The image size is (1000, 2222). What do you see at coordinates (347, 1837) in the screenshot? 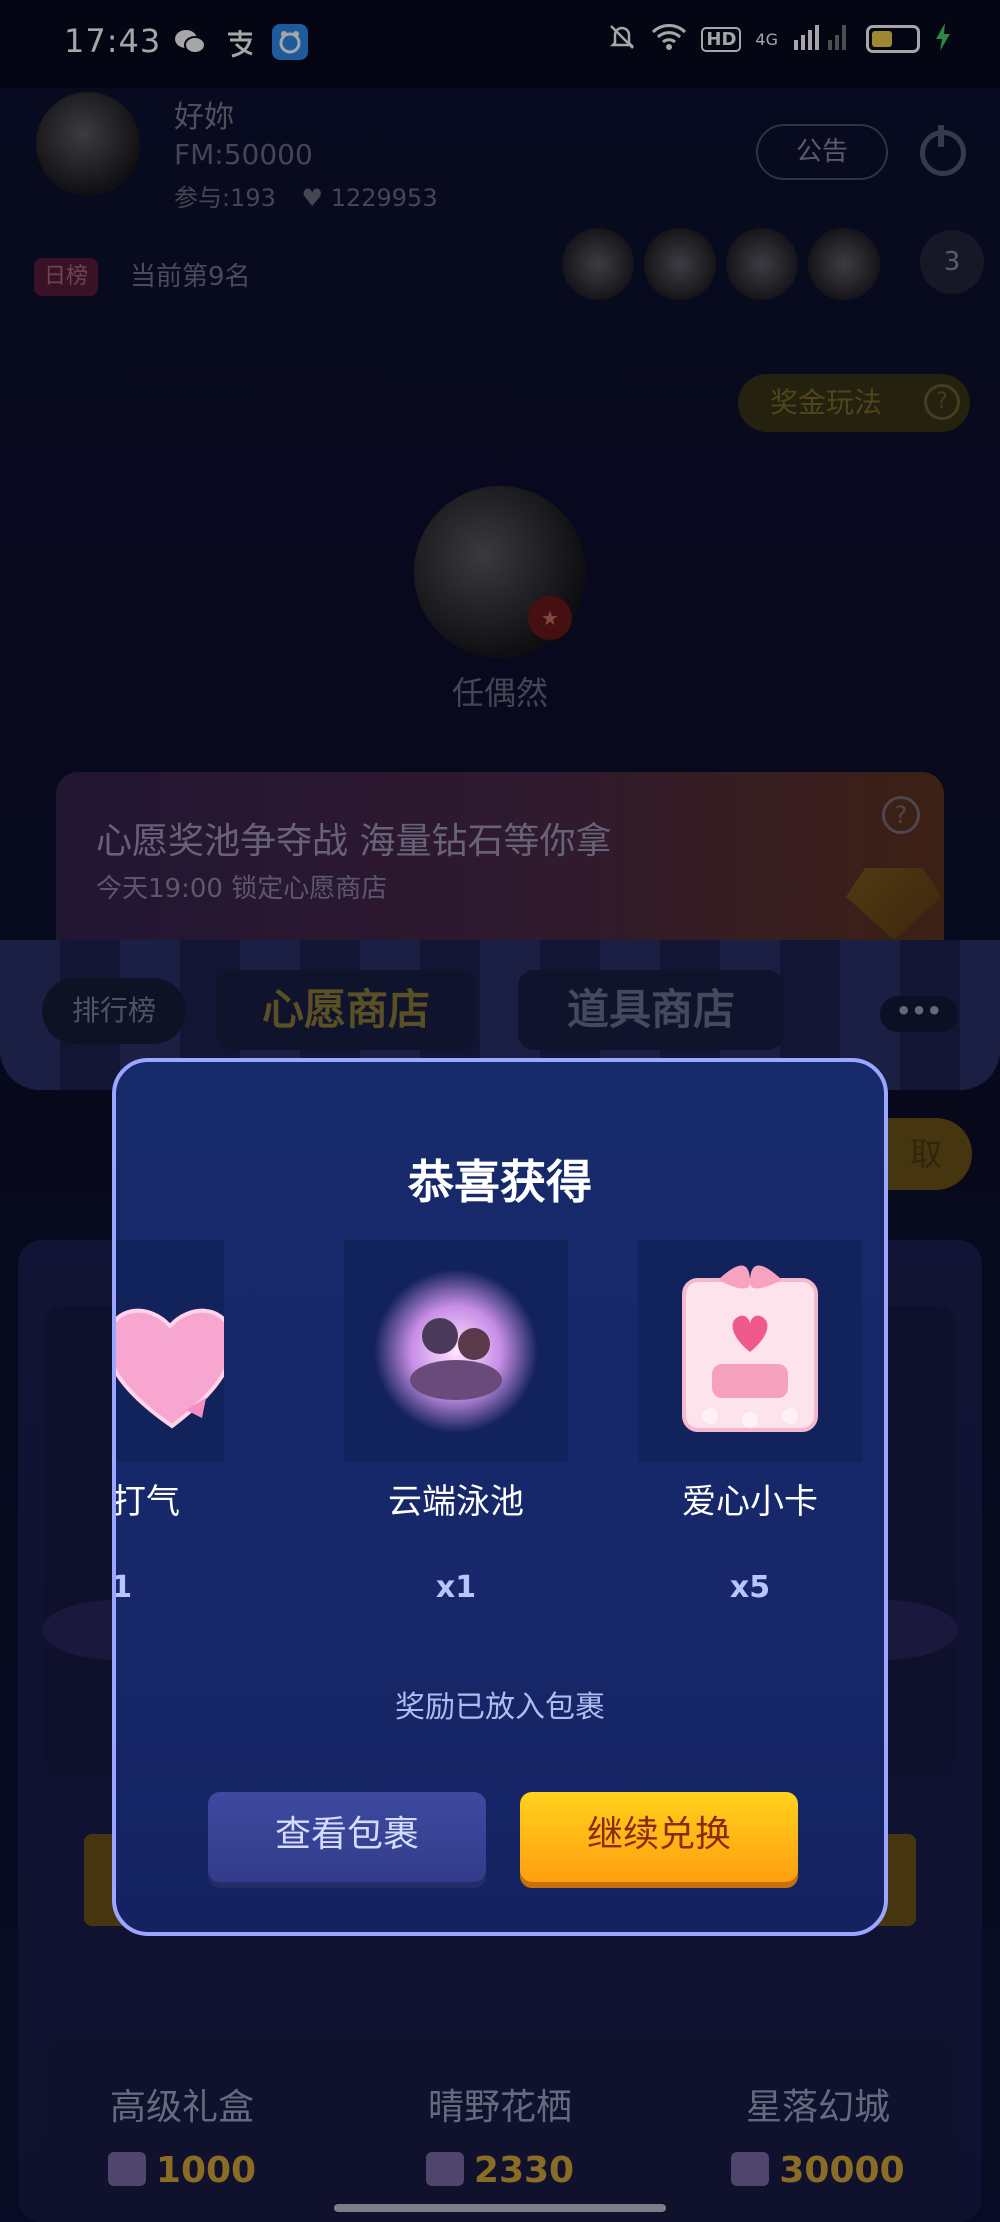
I see `view-bag-button: 查看包裹` at bounding box center [347, 1837].